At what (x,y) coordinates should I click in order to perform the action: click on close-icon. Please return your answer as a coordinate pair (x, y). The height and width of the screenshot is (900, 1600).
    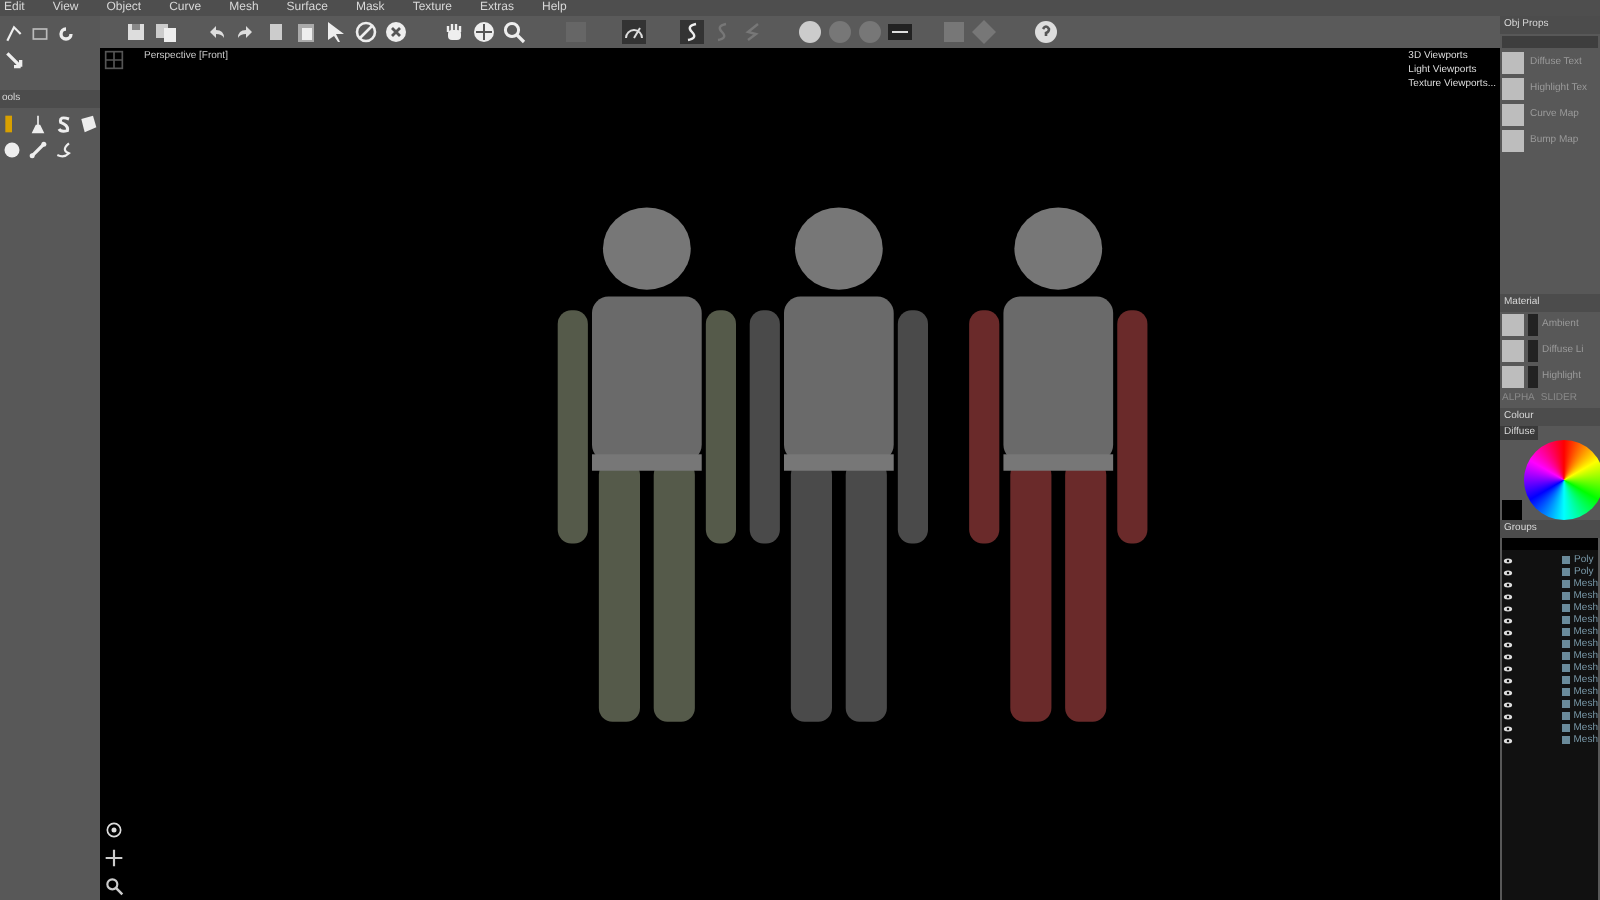
    Looking at the image, I should click on (396, 32).